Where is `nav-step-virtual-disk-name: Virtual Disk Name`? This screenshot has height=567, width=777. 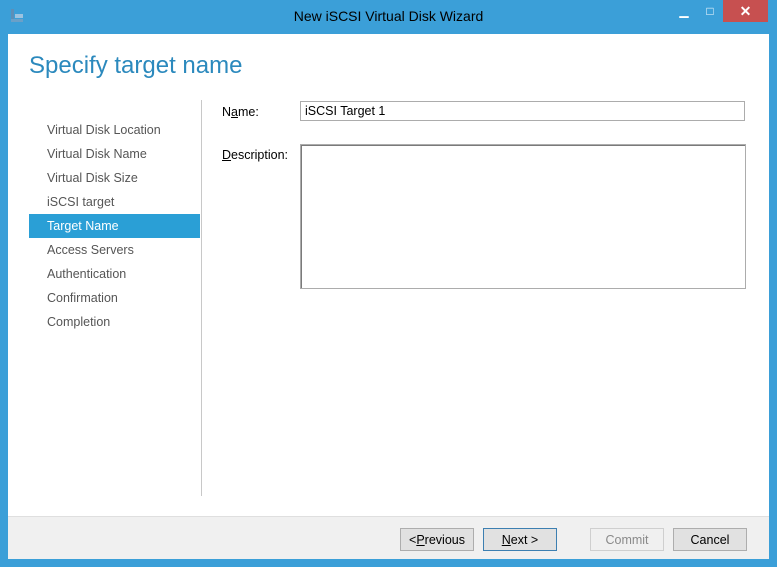
nav-step-virtual-disk-name: Virtual Disk Name is located at coordinates (114, 154).